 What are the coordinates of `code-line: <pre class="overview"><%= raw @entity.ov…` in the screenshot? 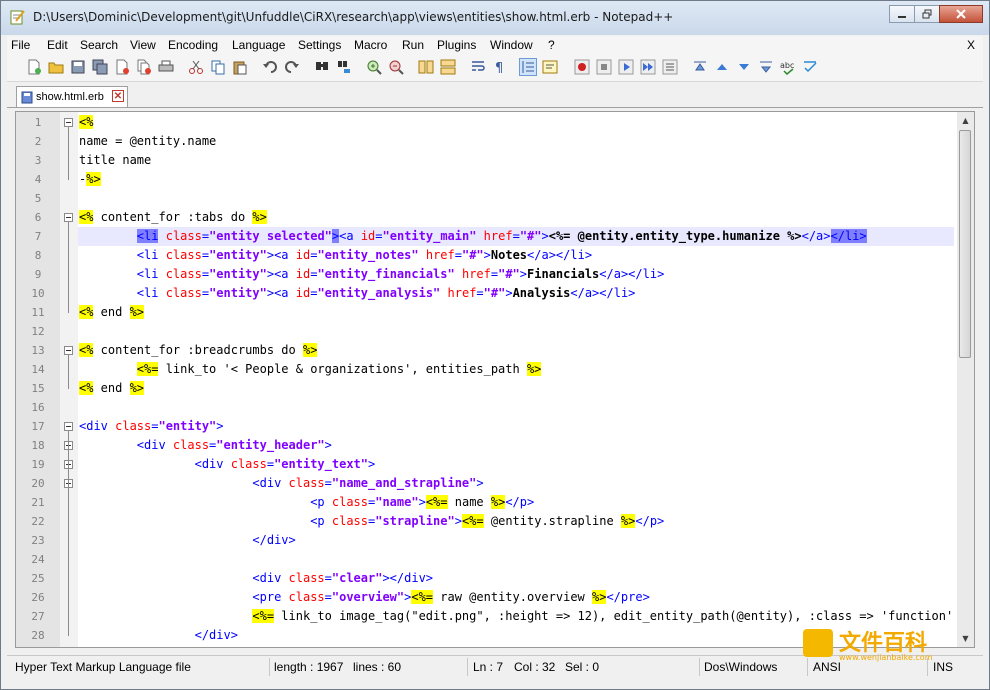 It's located at (516, 597).